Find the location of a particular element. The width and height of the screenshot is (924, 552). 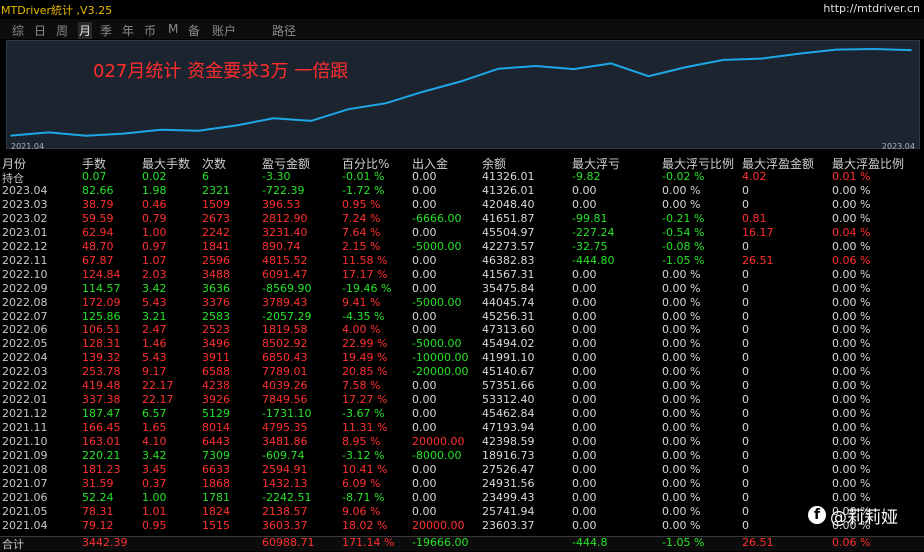

cell-1: 31.59 is located at coordinates (98, 483).